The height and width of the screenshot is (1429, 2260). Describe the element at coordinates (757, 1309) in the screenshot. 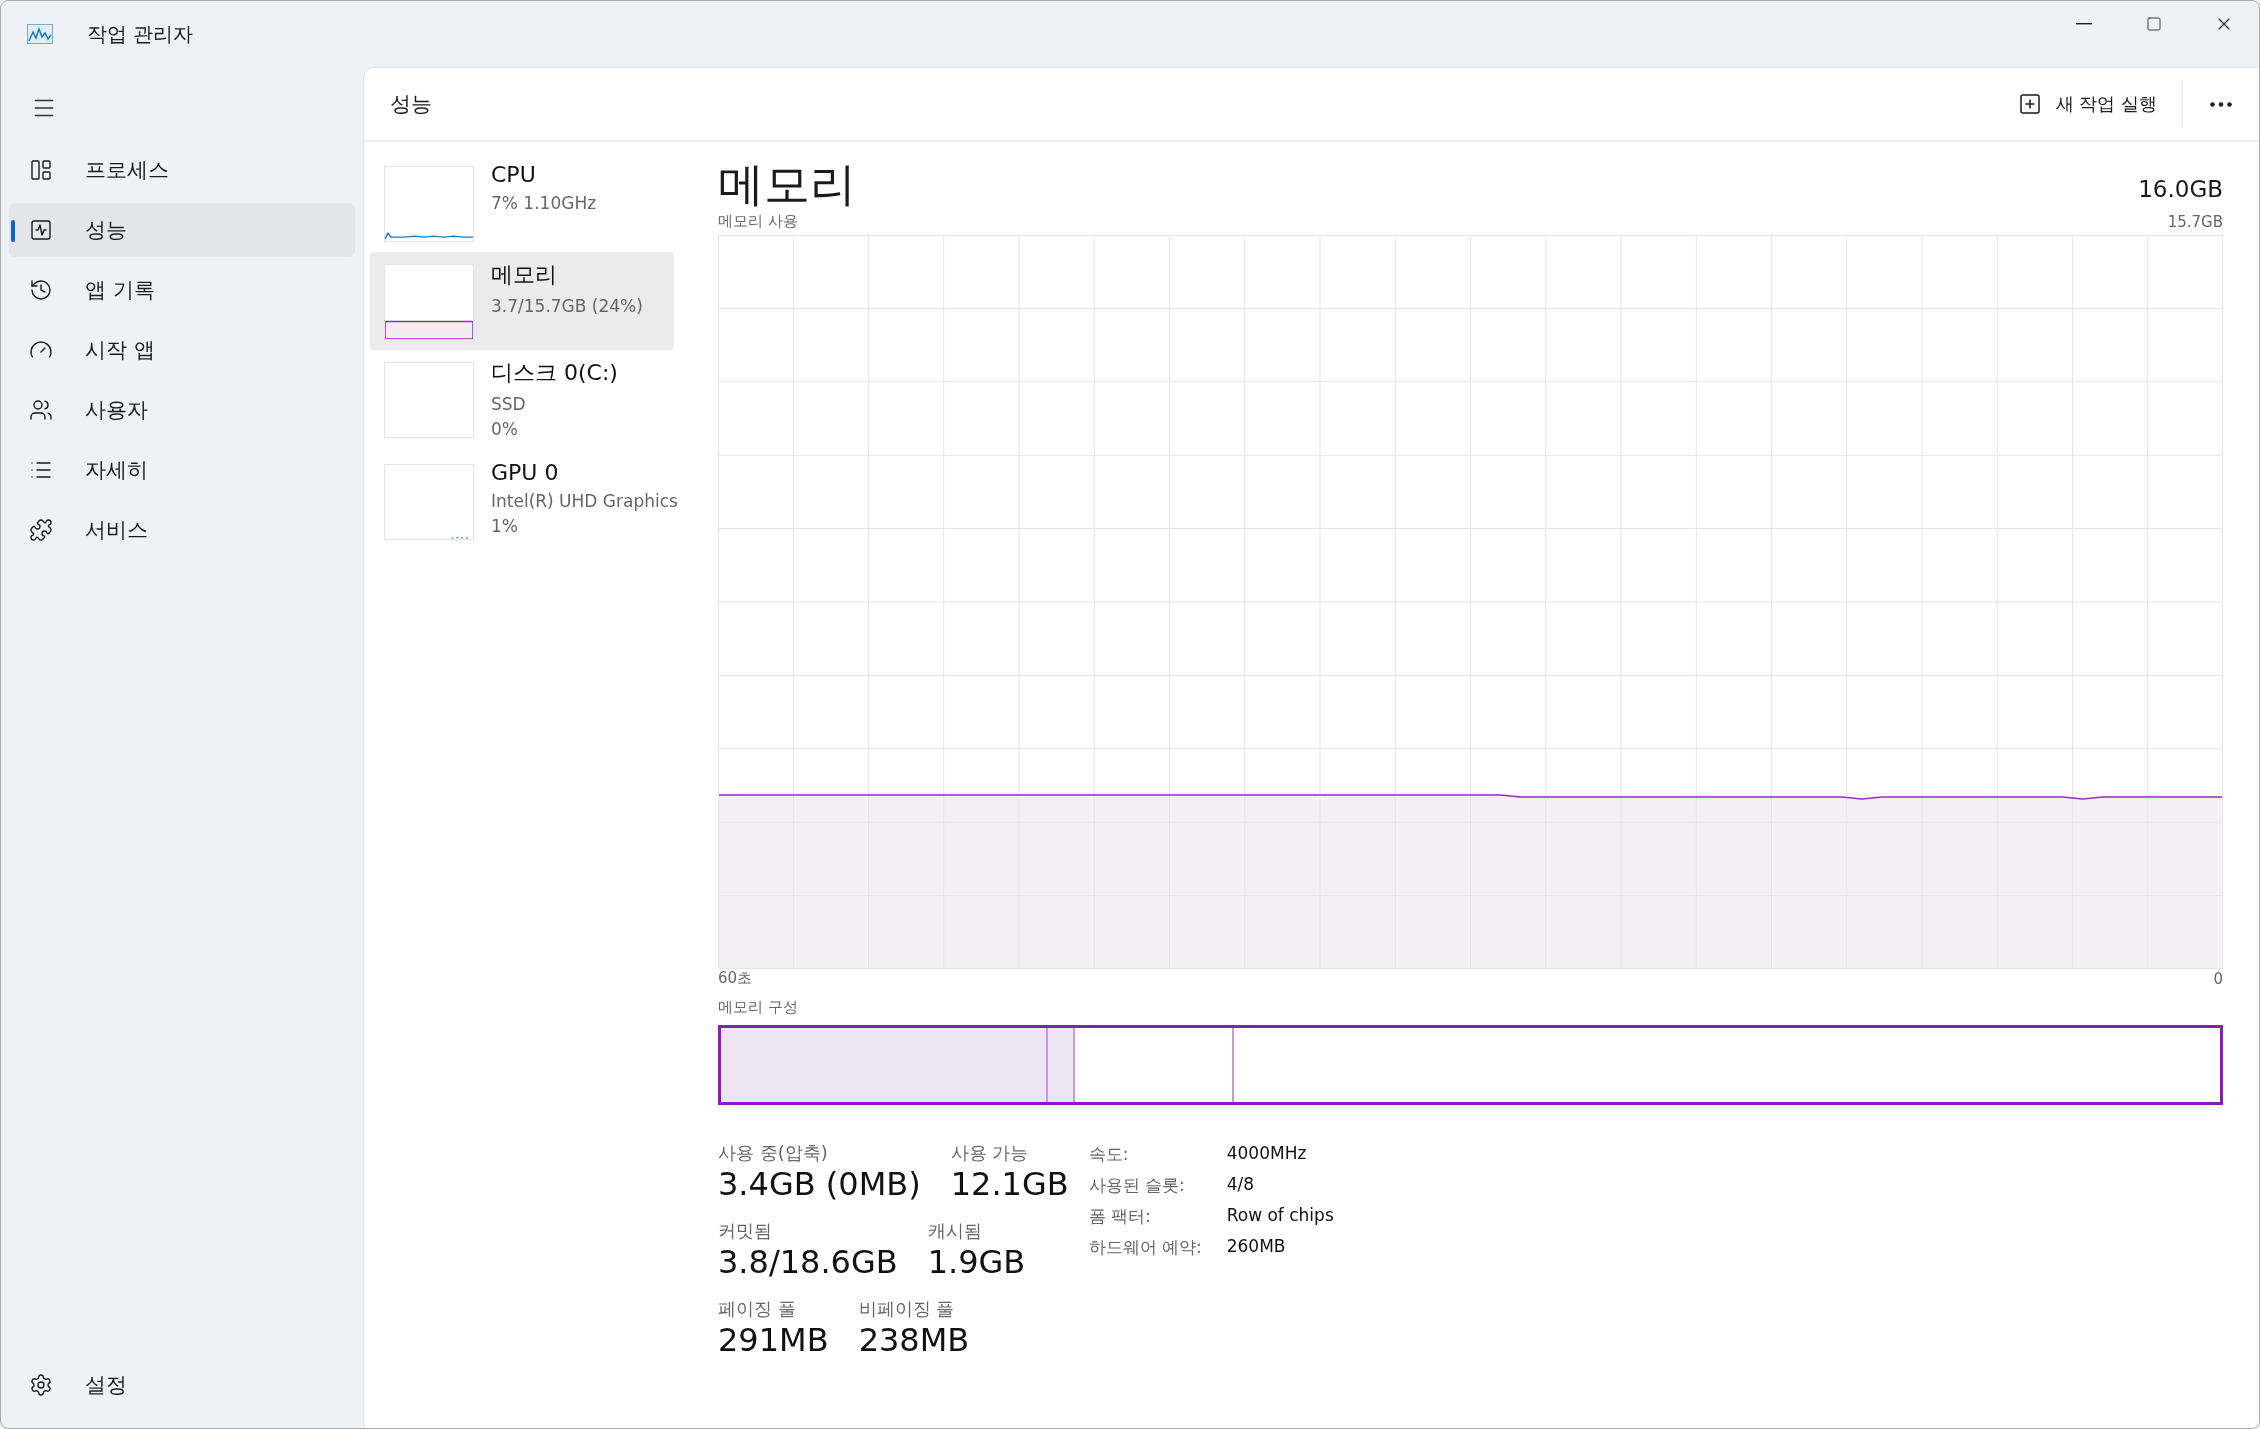

I see `stat-label: 페이징 풀` at that location.